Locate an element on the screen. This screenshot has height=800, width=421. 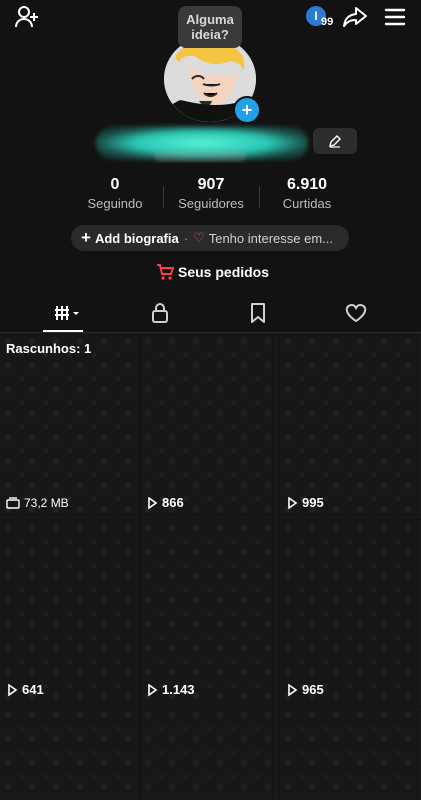
stat-label: Seguidores is located at coordinates (211, 203).